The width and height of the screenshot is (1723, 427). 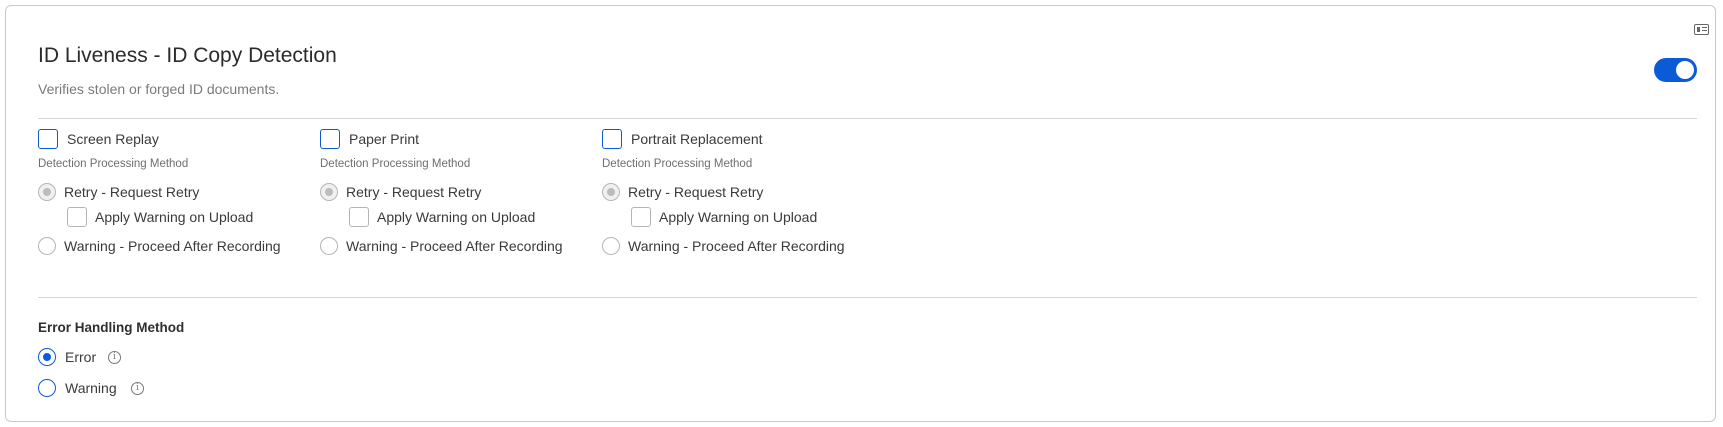 What do you see at coordinates (1701, 29) in the screenshot?
I see `id-card-icon` at bounding box center [1701, 29].